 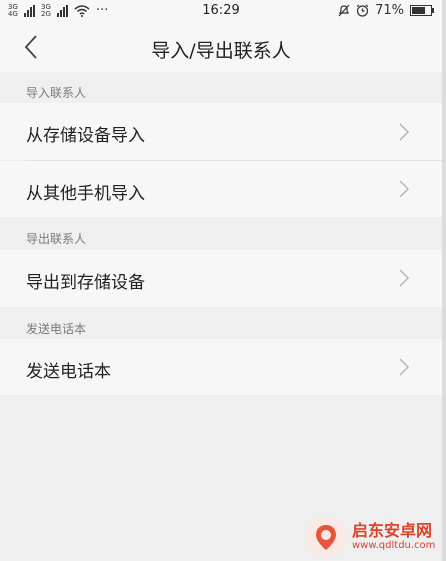 I want to click on row-send-phonebook: 发送电话本, so click(x=221, y=367).